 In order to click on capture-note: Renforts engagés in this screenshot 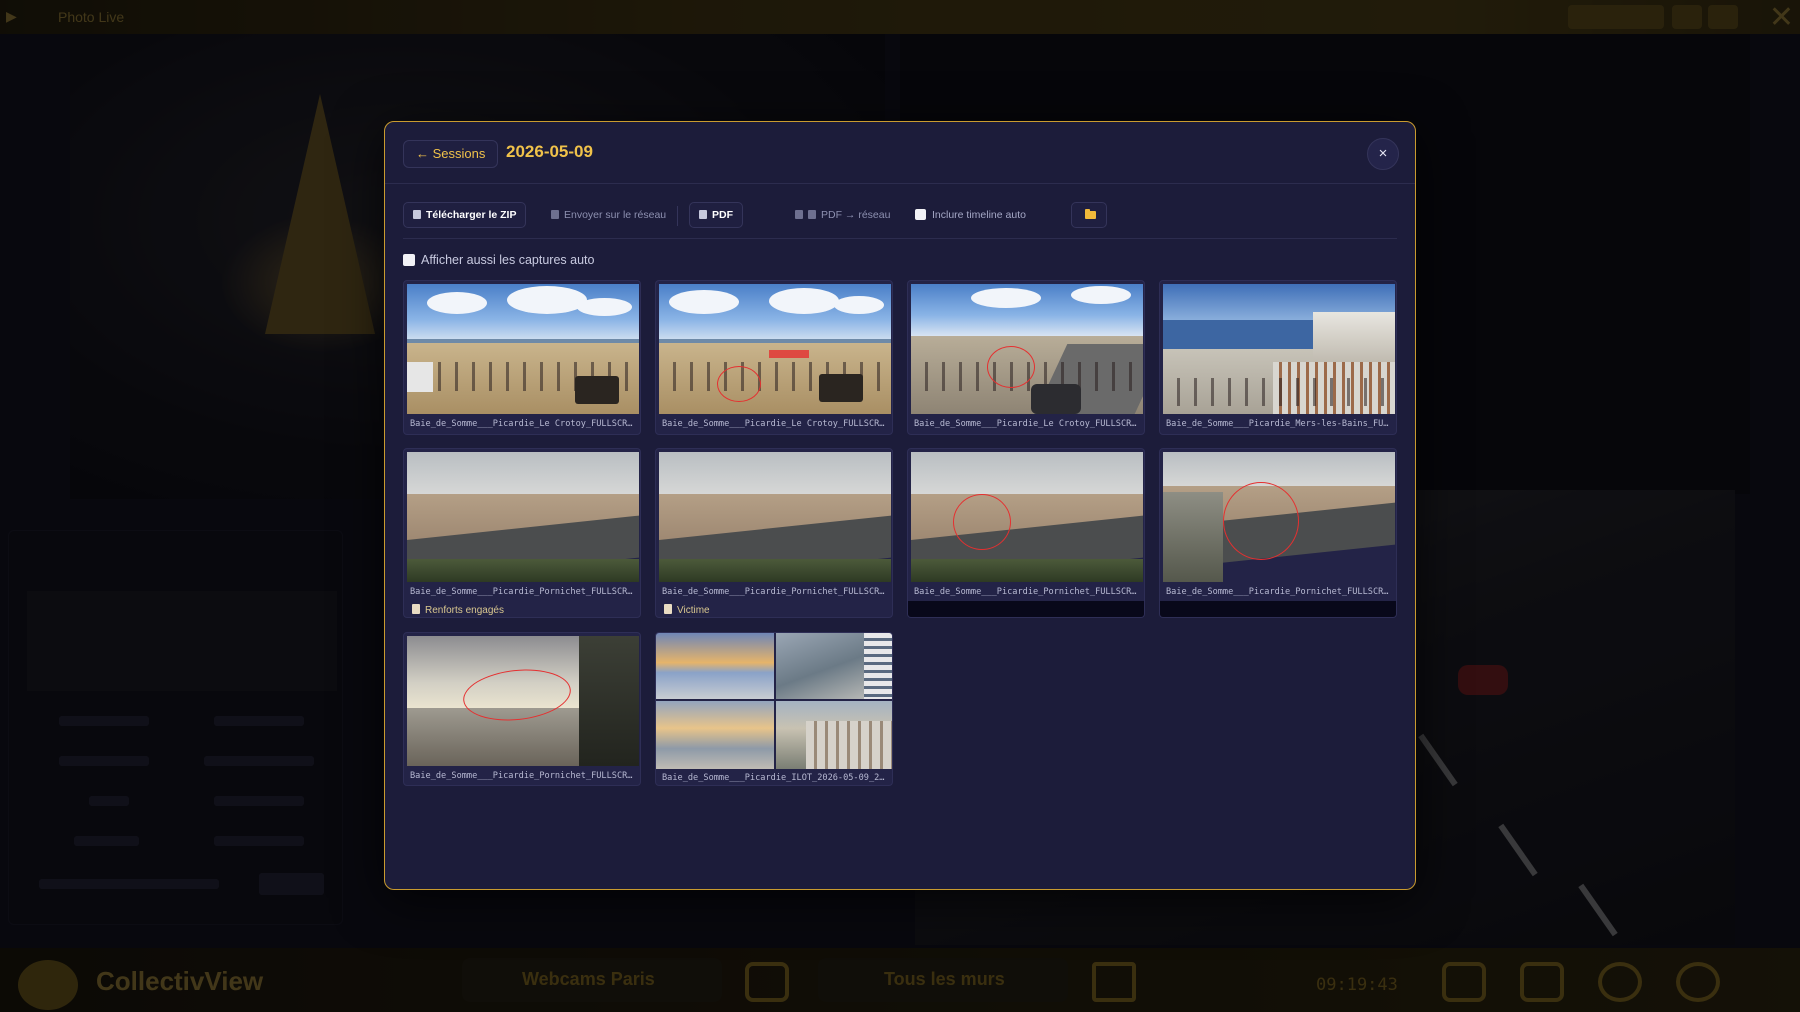, I will do `click(458, 610)`.